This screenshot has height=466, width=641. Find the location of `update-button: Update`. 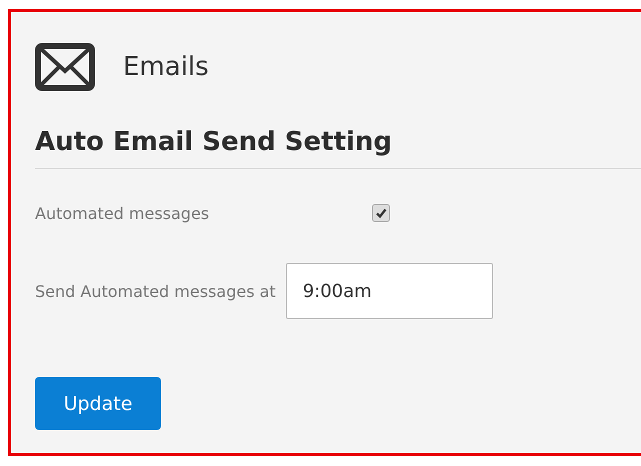

update-button: Update is located at coordinates (98, 403).